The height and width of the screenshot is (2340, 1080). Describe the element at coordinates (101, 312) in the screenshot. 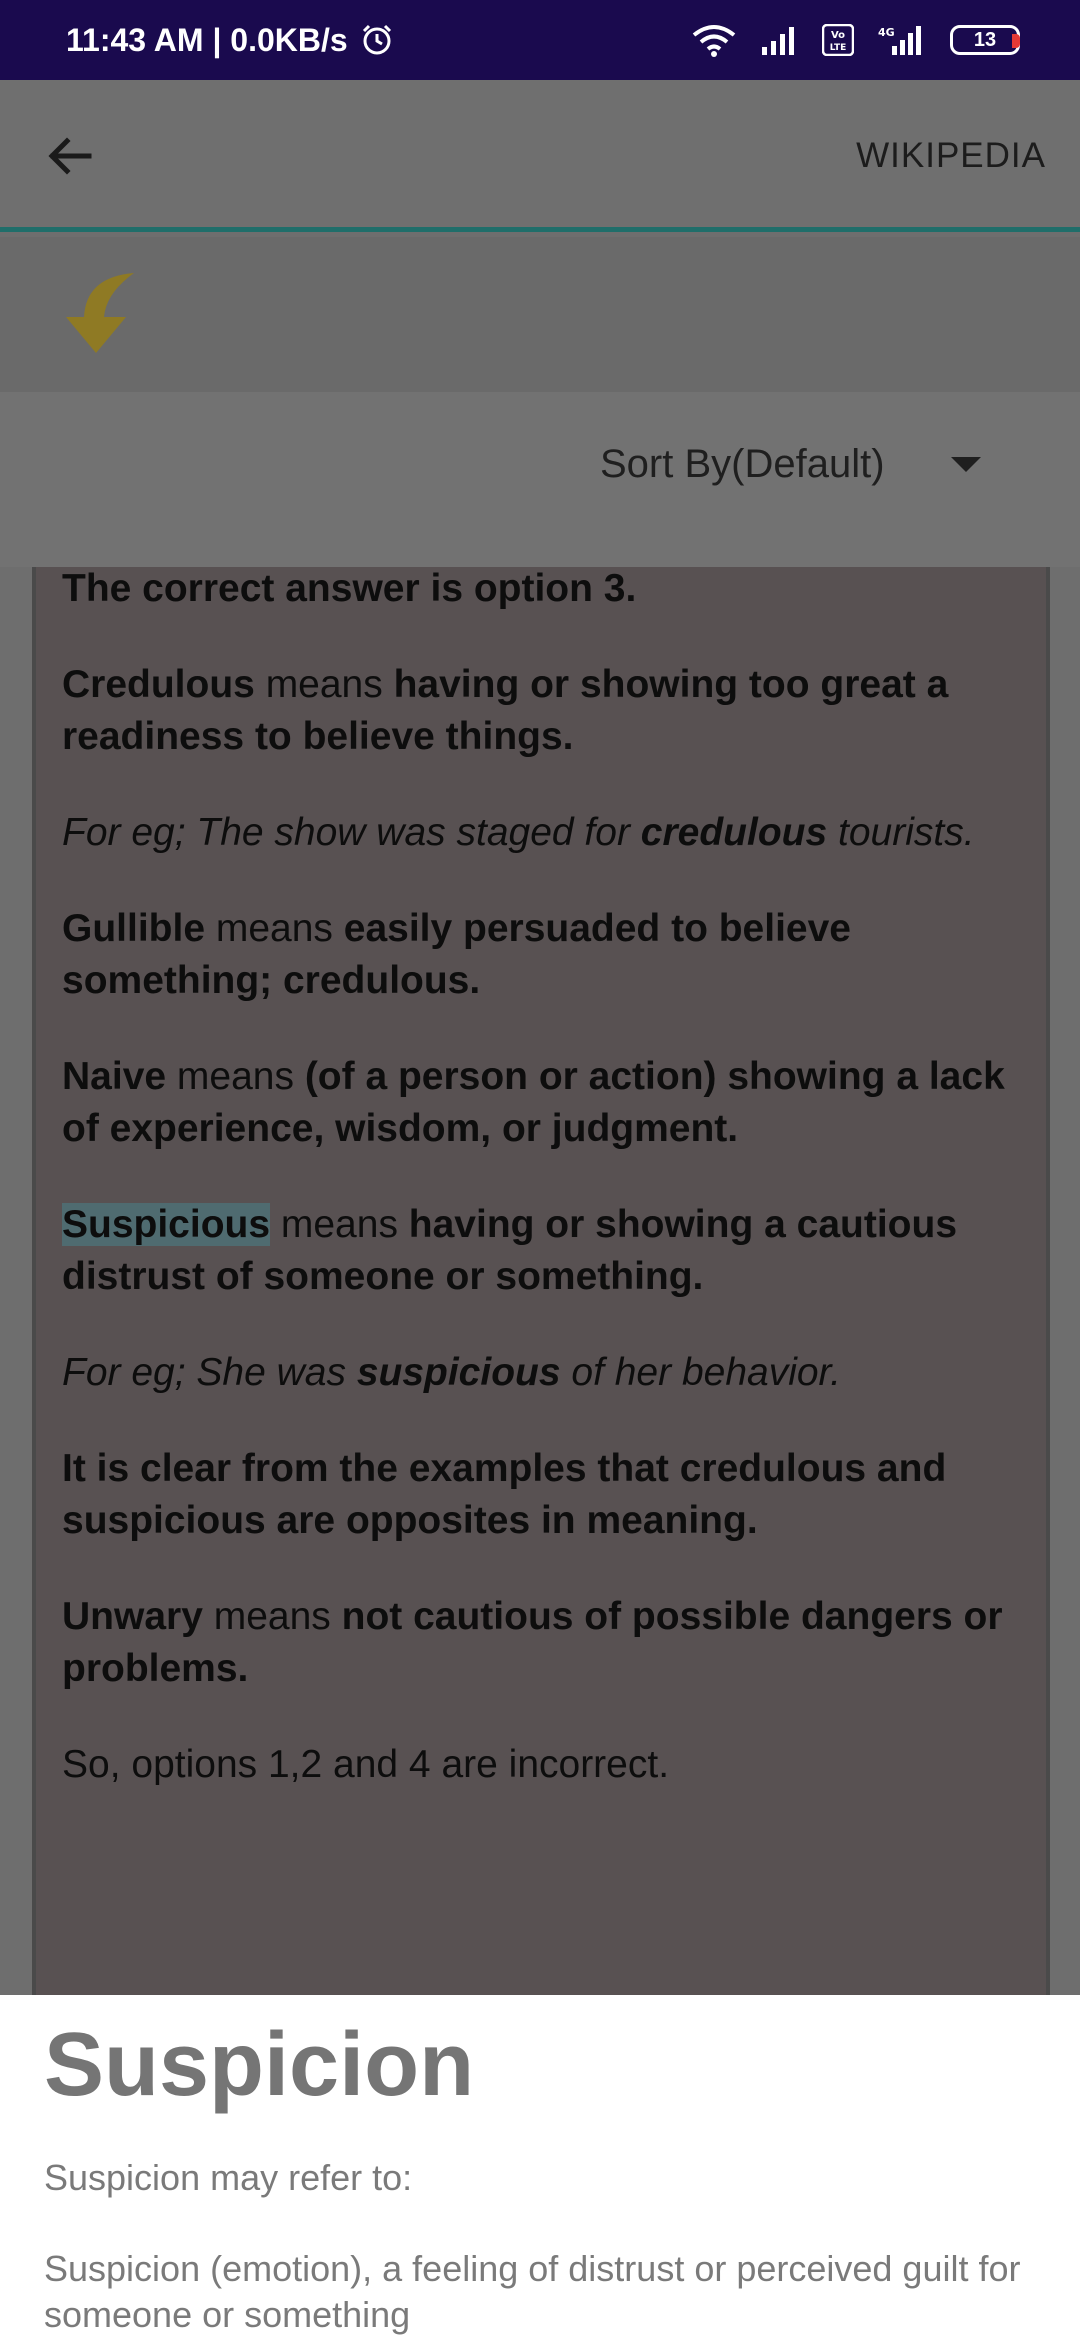

I see `curved-arrow-down-icon` at that location.